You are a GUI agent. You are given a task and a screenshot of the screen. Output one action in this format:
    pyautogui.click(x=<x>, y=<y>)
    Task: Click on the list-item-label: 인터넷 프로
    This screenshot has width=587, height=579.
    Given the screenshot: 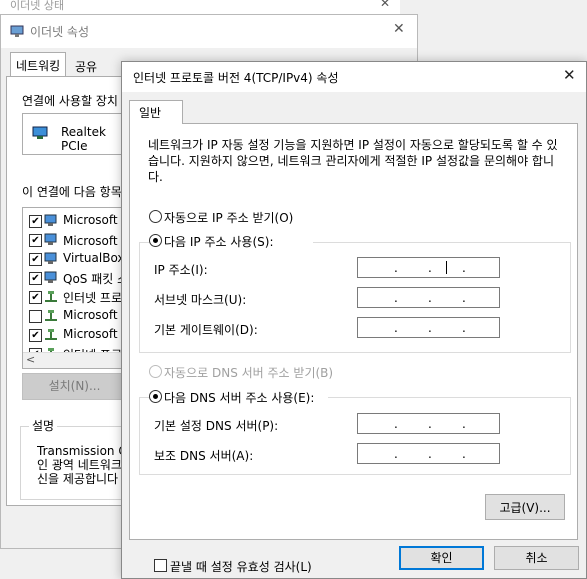 What is the action you would take?
    pyautogui.click(x=93, y=298)
    